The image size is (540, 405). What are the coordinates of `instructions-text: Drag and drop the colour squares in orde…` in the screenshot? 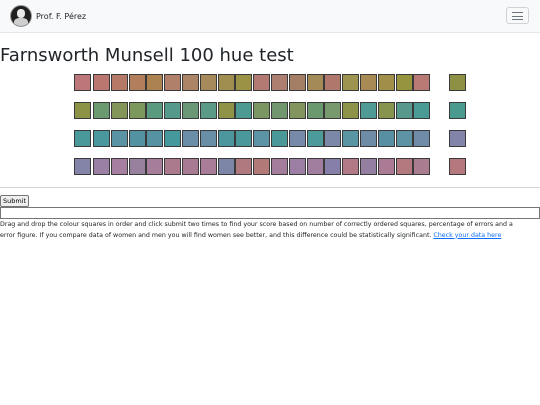 It's located at (265, 230).